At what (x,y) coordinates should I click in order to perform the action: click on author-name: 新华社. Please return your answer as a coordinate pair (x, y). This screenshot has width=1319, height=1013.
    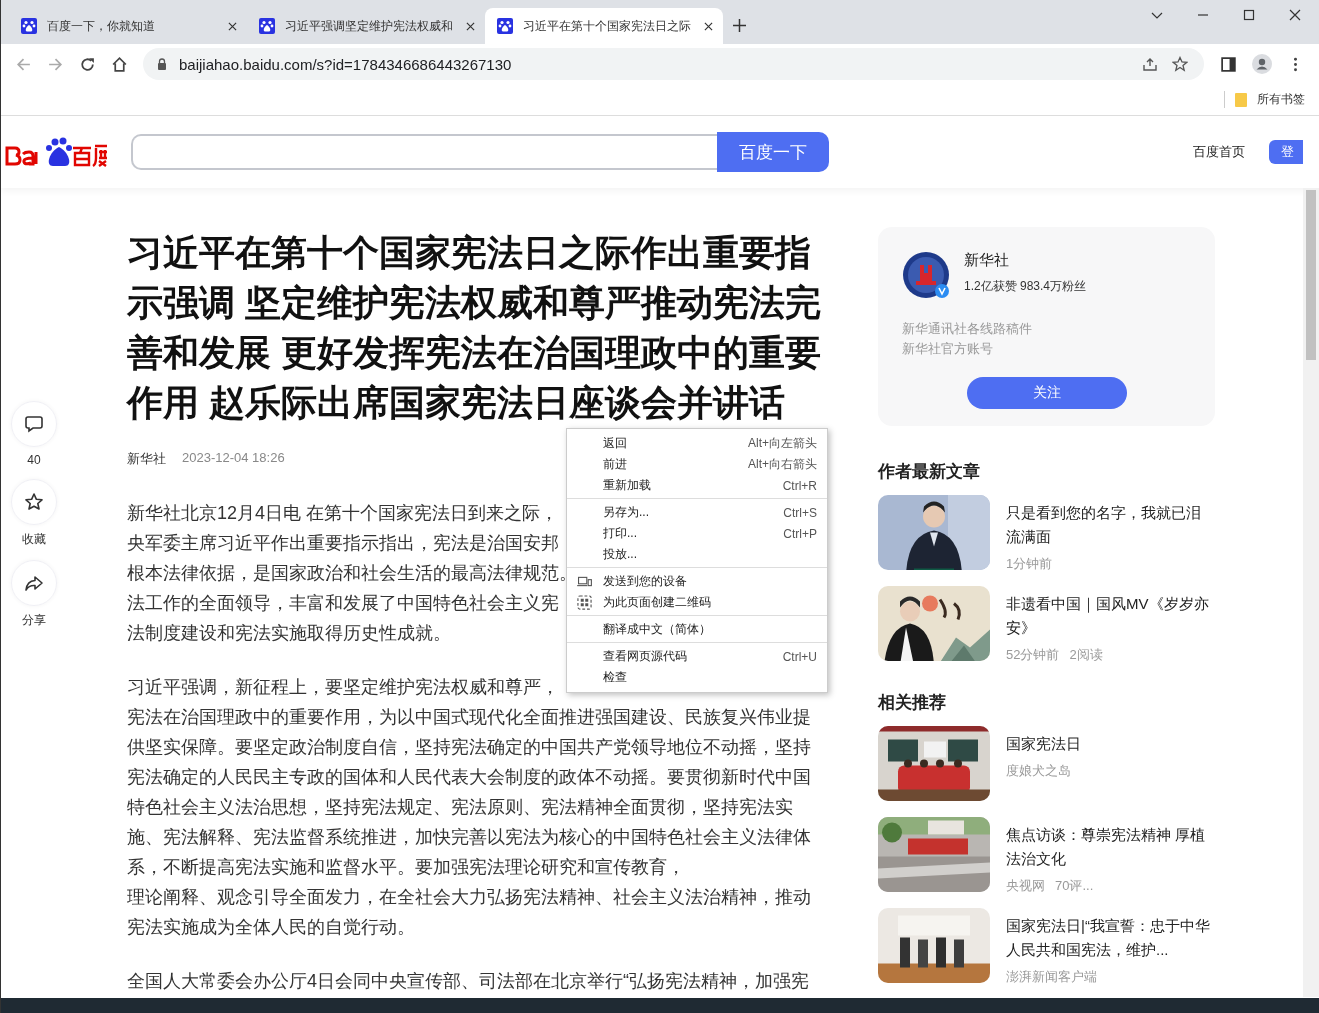
    Looking at the image, I should click on (1025, 260).